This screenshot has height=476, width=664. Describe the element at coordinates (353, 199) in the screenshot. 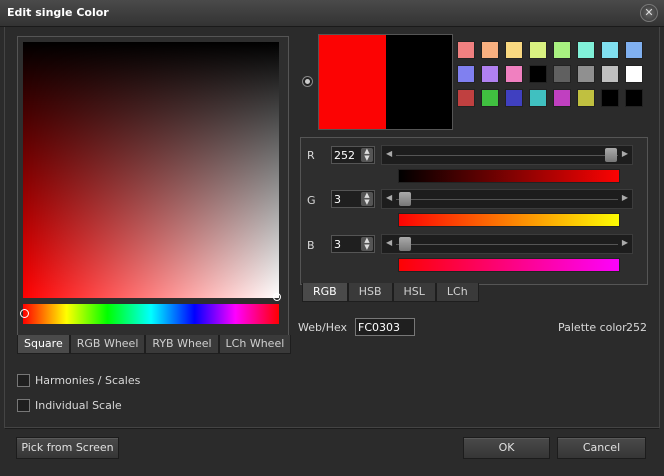

I see `g-spinbox: 3 ▲ ▼` at that location.